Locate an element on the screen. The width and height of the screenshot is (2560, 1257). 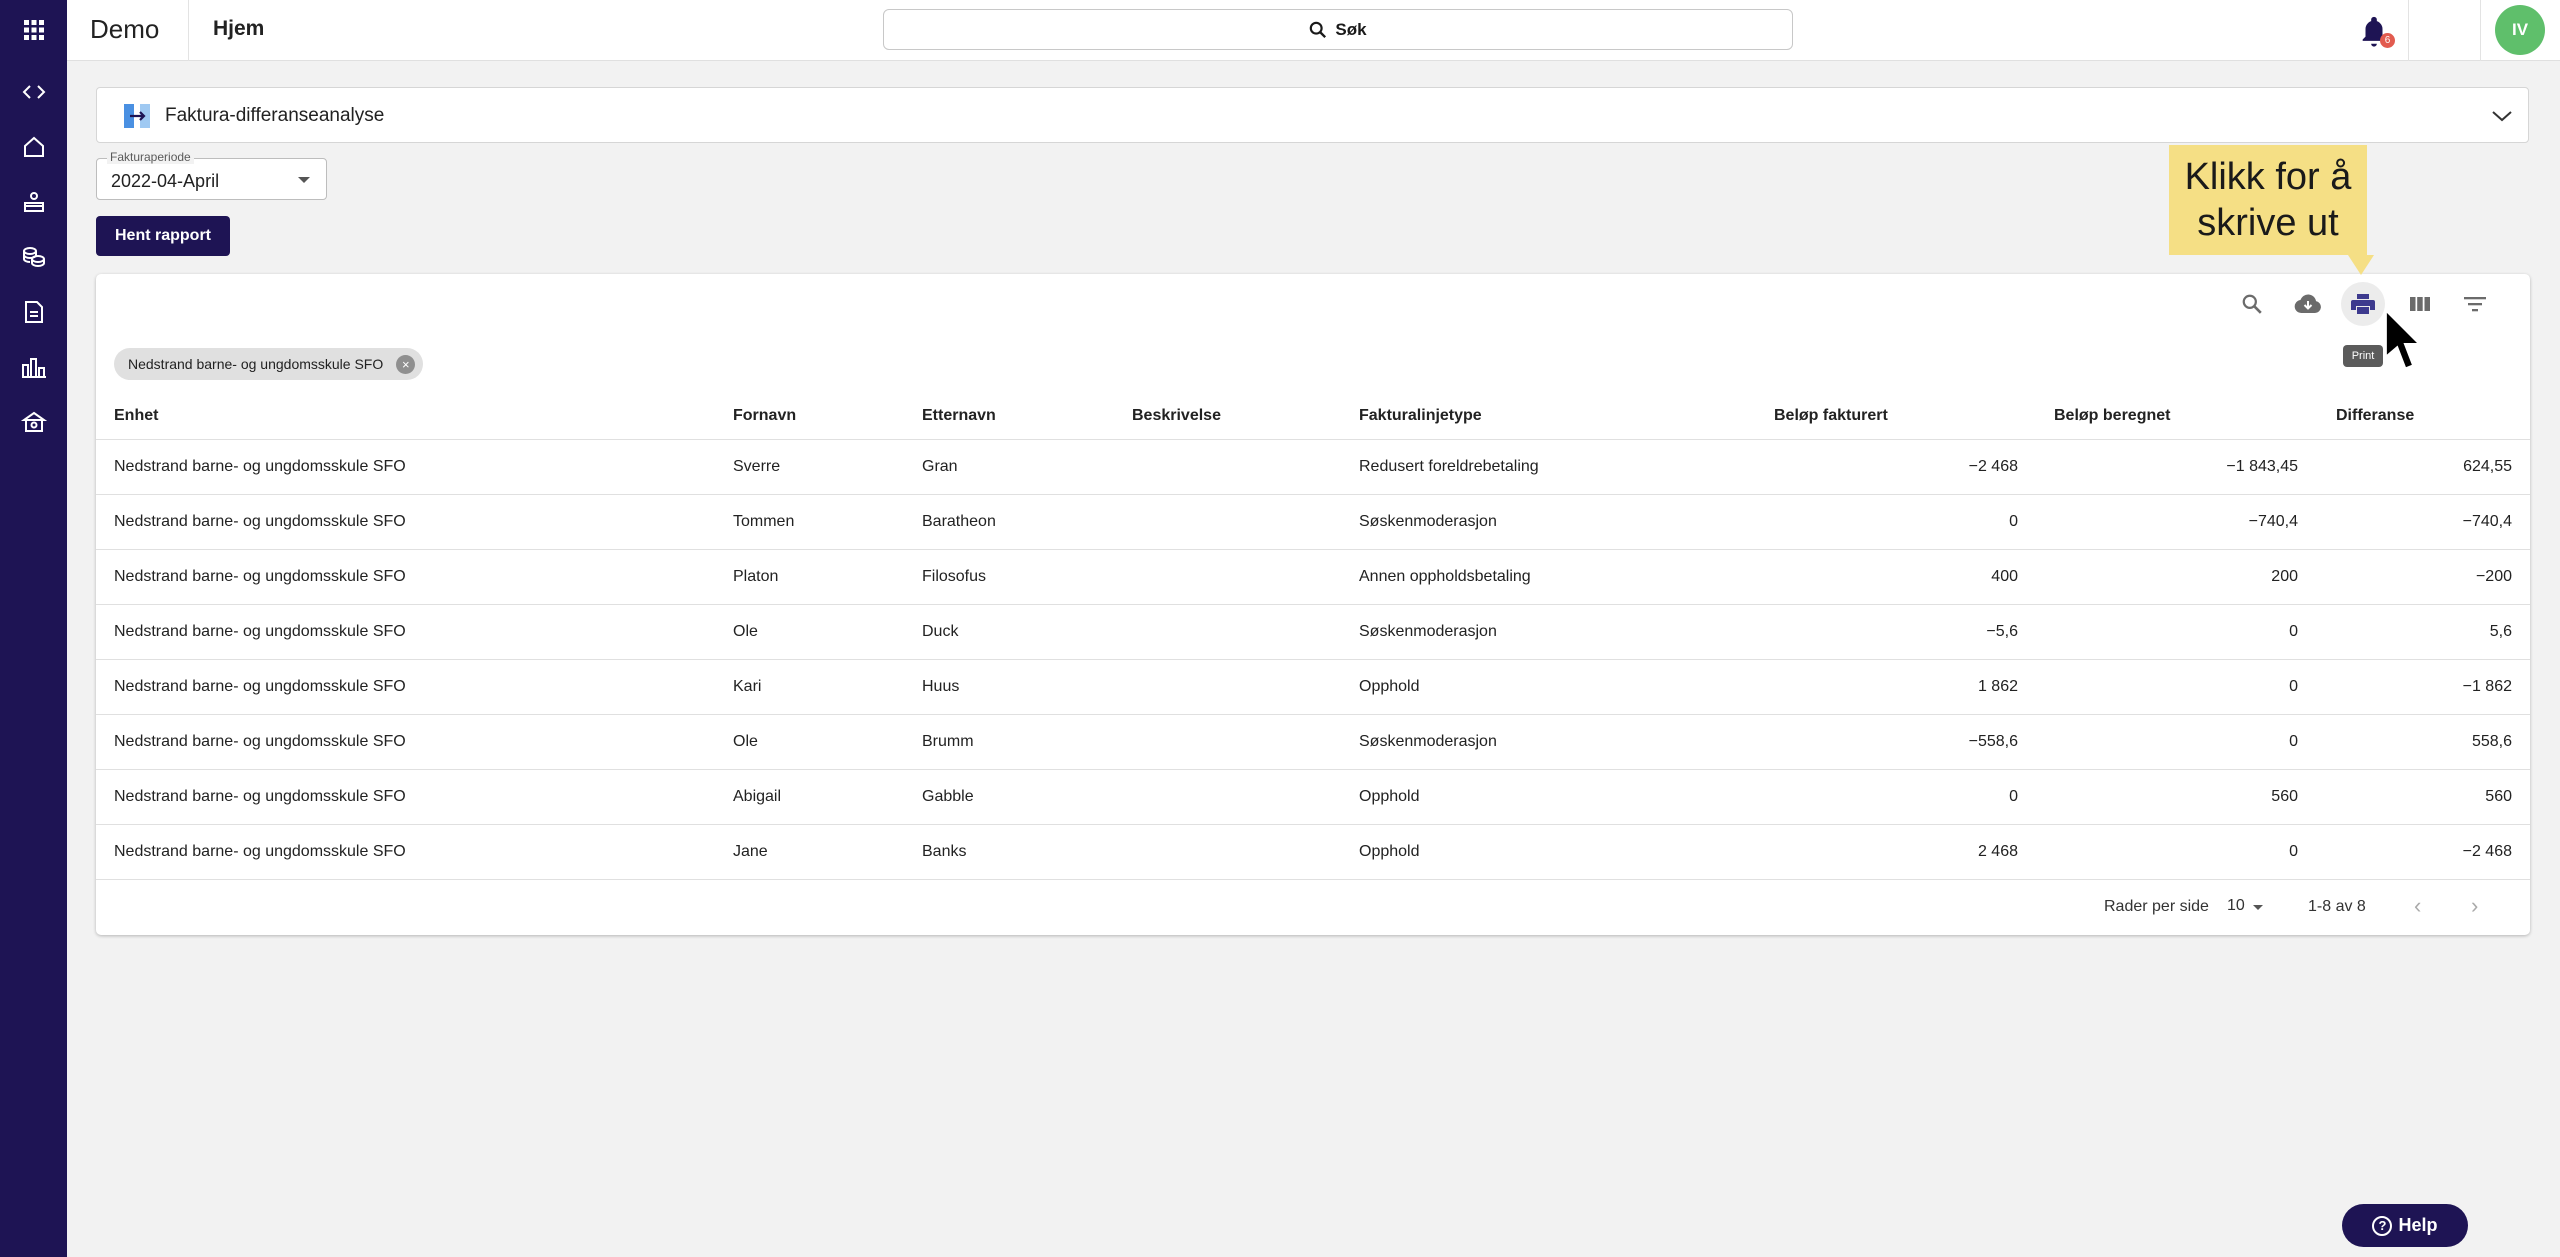
column-header-differanse: Differanse is located at coordinates (2375, 416).